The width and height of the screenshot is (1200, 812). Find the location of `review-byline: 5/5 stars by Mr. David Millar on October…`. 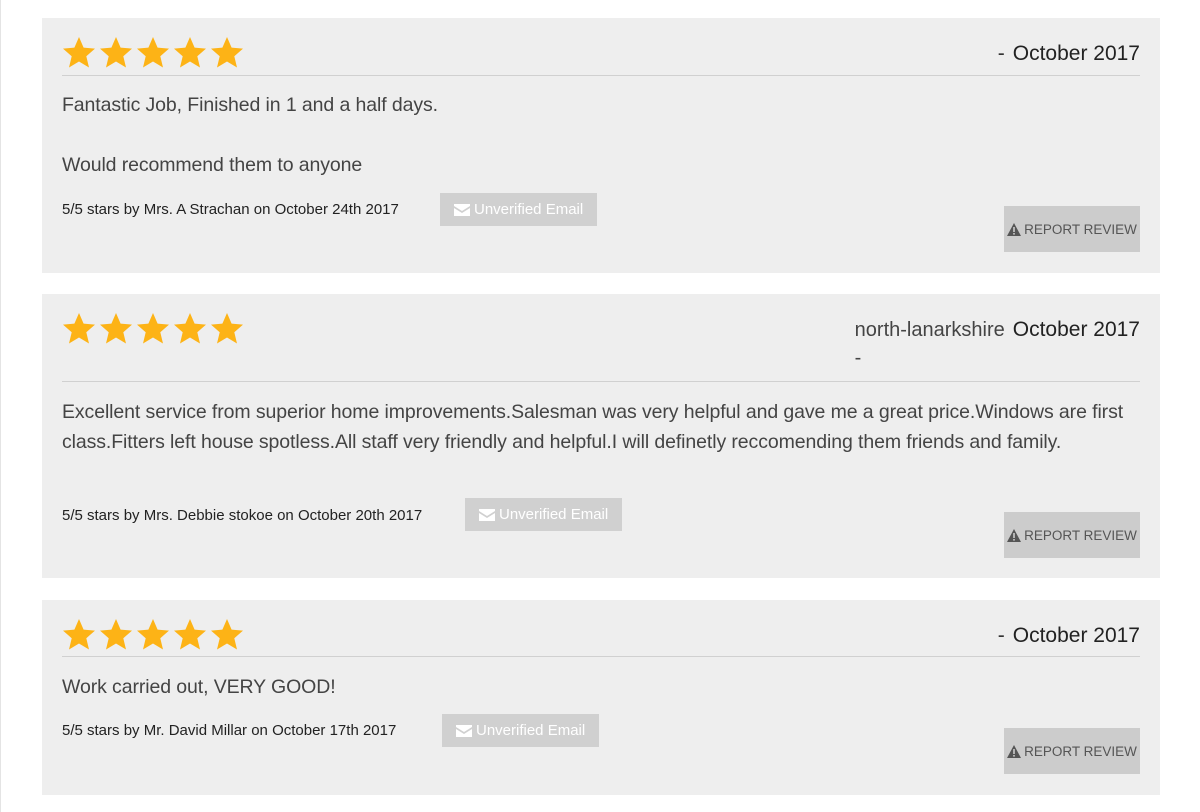

review-byline: 5/5 stars by Mr. David Millar on October… is located at coordinates (229, 730).